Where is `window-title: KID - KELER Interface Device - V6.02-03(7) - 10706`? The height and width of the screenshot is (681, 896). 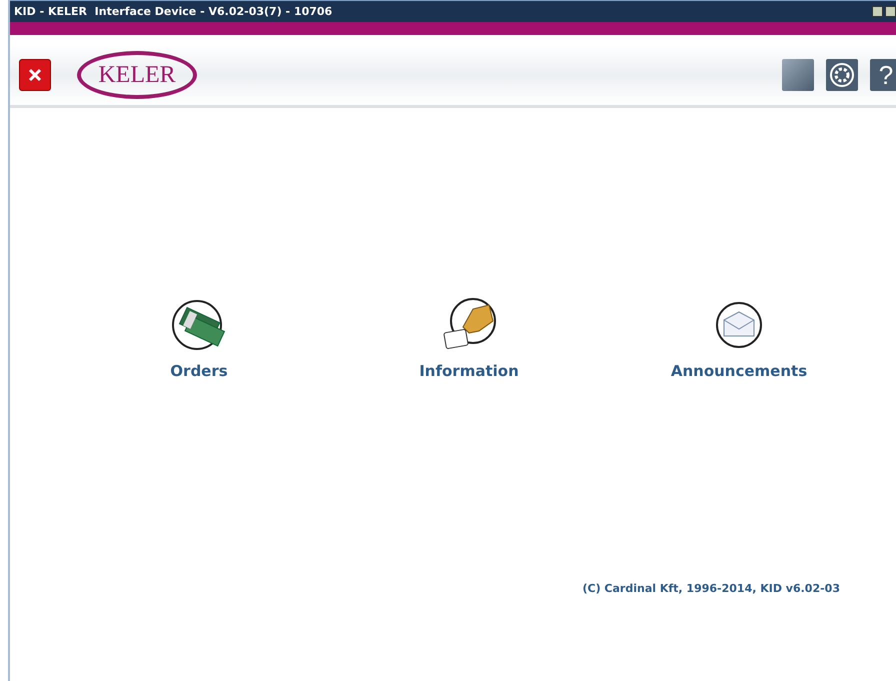
window-title: KID - KELER Interface Device - V6.02-03(7) - 10706 is located at coordinates (173, 11).